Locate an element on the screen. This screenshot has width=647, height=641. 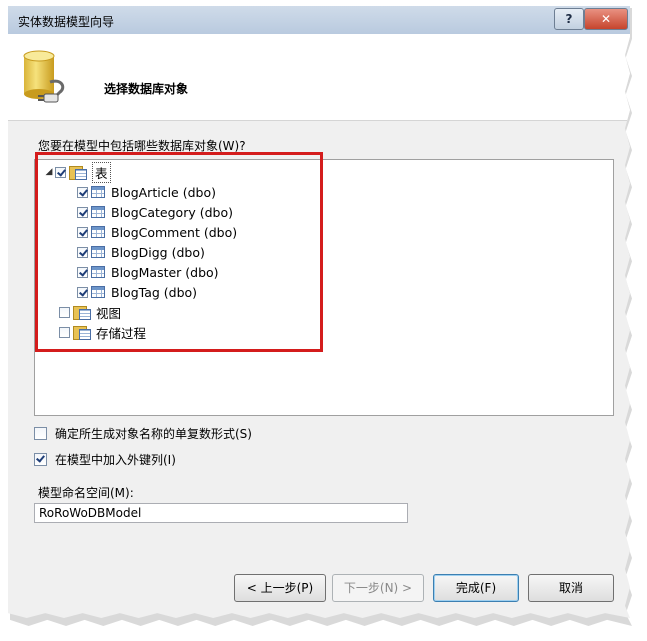
tree-node-table: BlogDigg (dbo) is located at coordinates (141, 252).